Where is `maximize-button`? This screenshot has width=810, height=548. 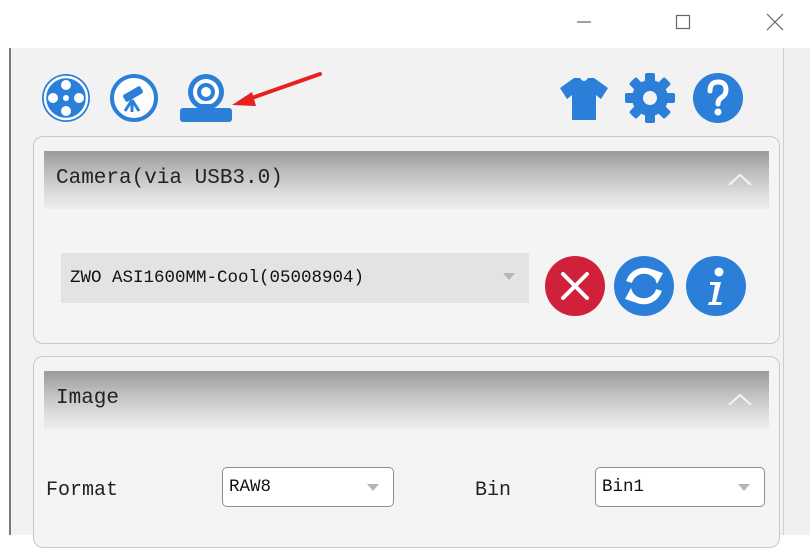
maximize-button is located at coordinates (683, 22).